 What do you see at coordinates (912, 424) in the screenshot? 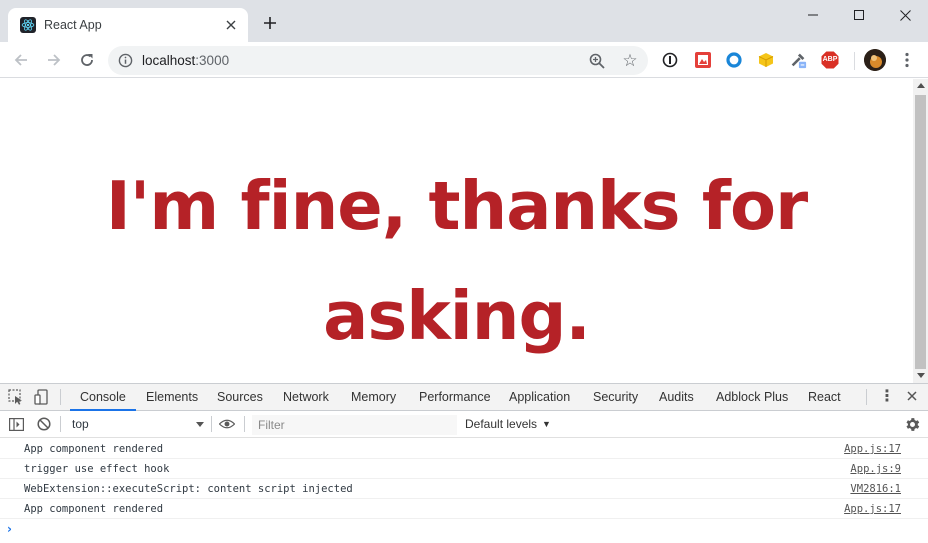
I see `console-settings-gear-icon` at bounding box center [912, 424].